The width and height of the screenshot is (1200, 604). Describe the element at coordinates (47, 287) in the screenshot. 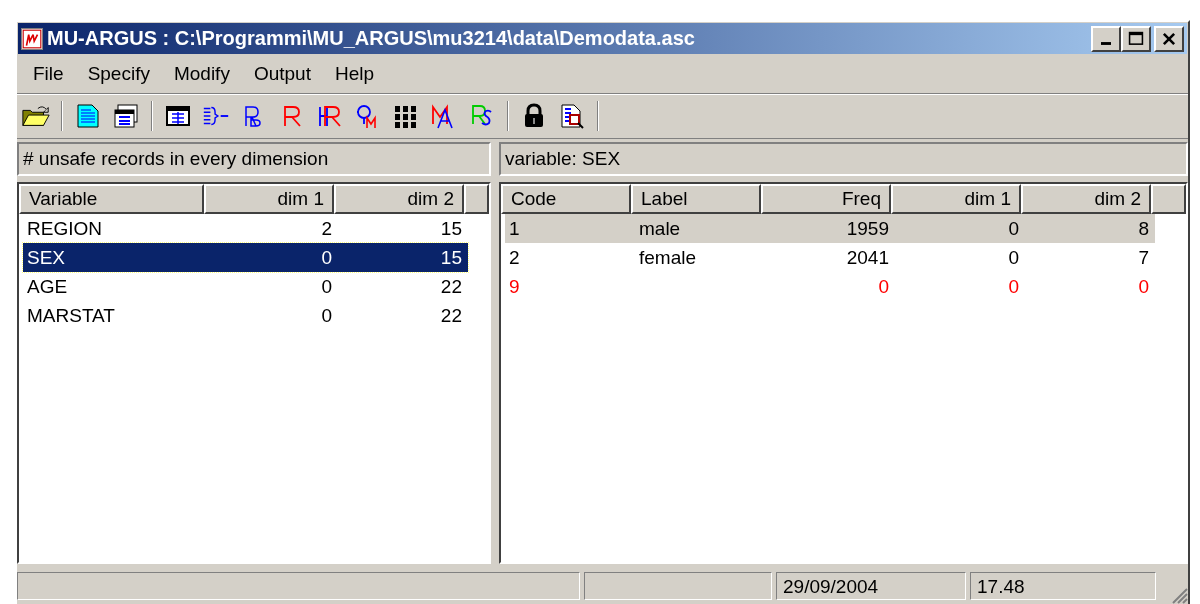

I see `table-cell-text: AGE` at that location.